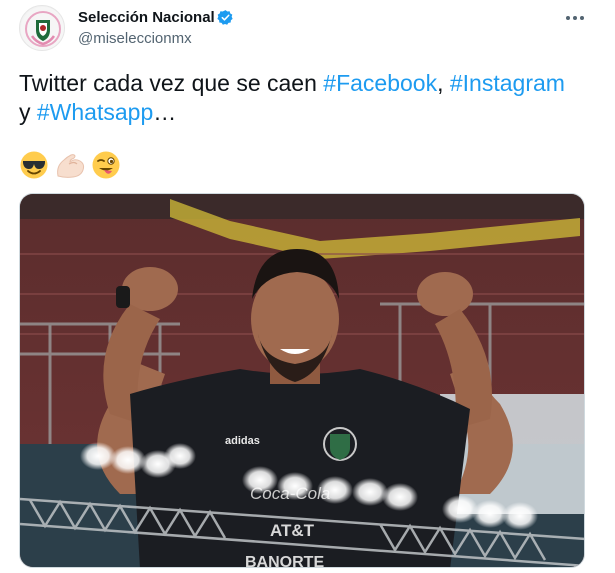 This screenshot has height=573, width=615. I want to click on avatar, so click(42, 28).